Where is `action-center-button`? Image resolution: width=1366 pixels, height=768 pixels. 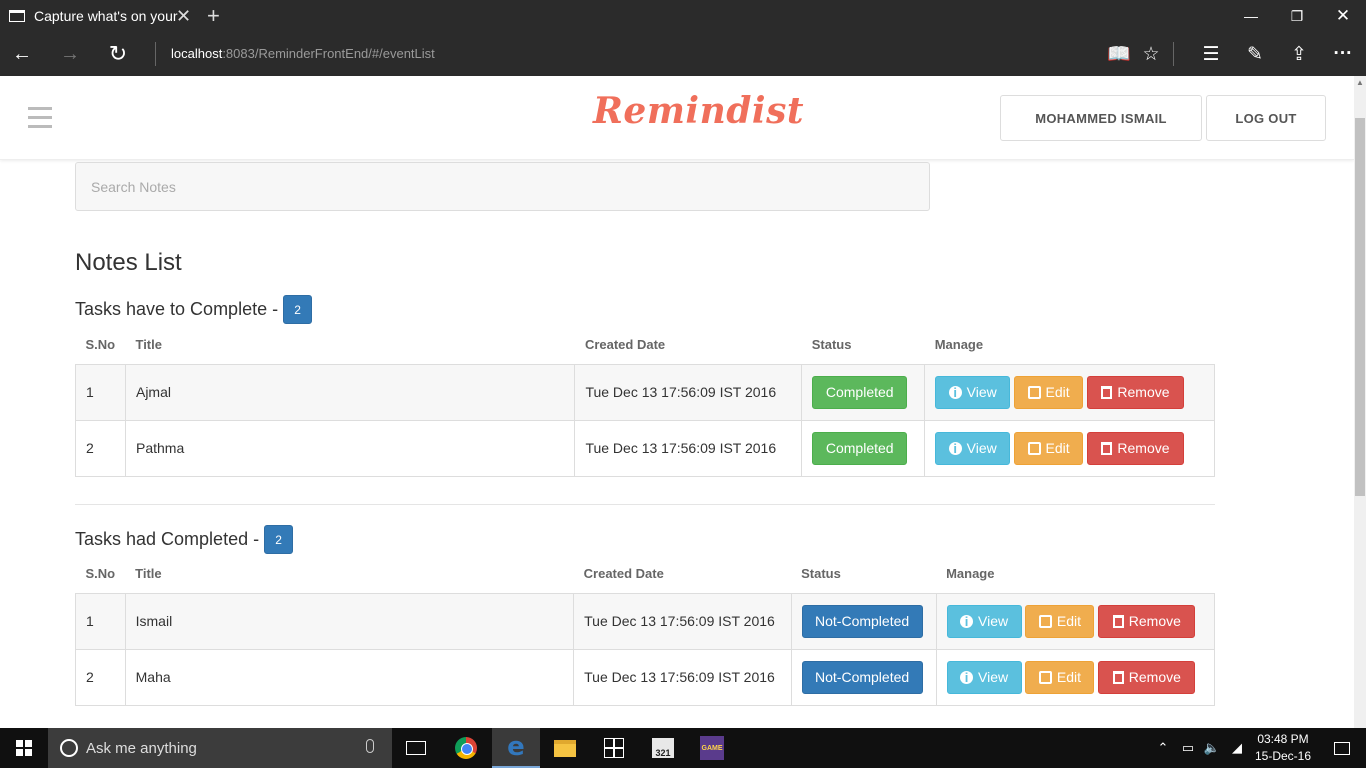 action-center-button is located at coordinates (1342, 748).